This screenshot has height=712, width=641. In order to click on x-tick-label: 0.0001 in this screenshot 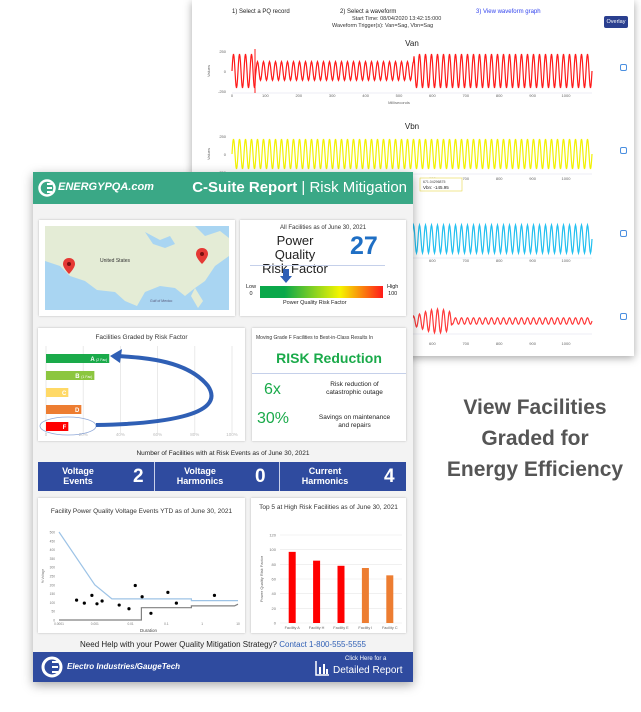, I will do `click(59, 624)`.